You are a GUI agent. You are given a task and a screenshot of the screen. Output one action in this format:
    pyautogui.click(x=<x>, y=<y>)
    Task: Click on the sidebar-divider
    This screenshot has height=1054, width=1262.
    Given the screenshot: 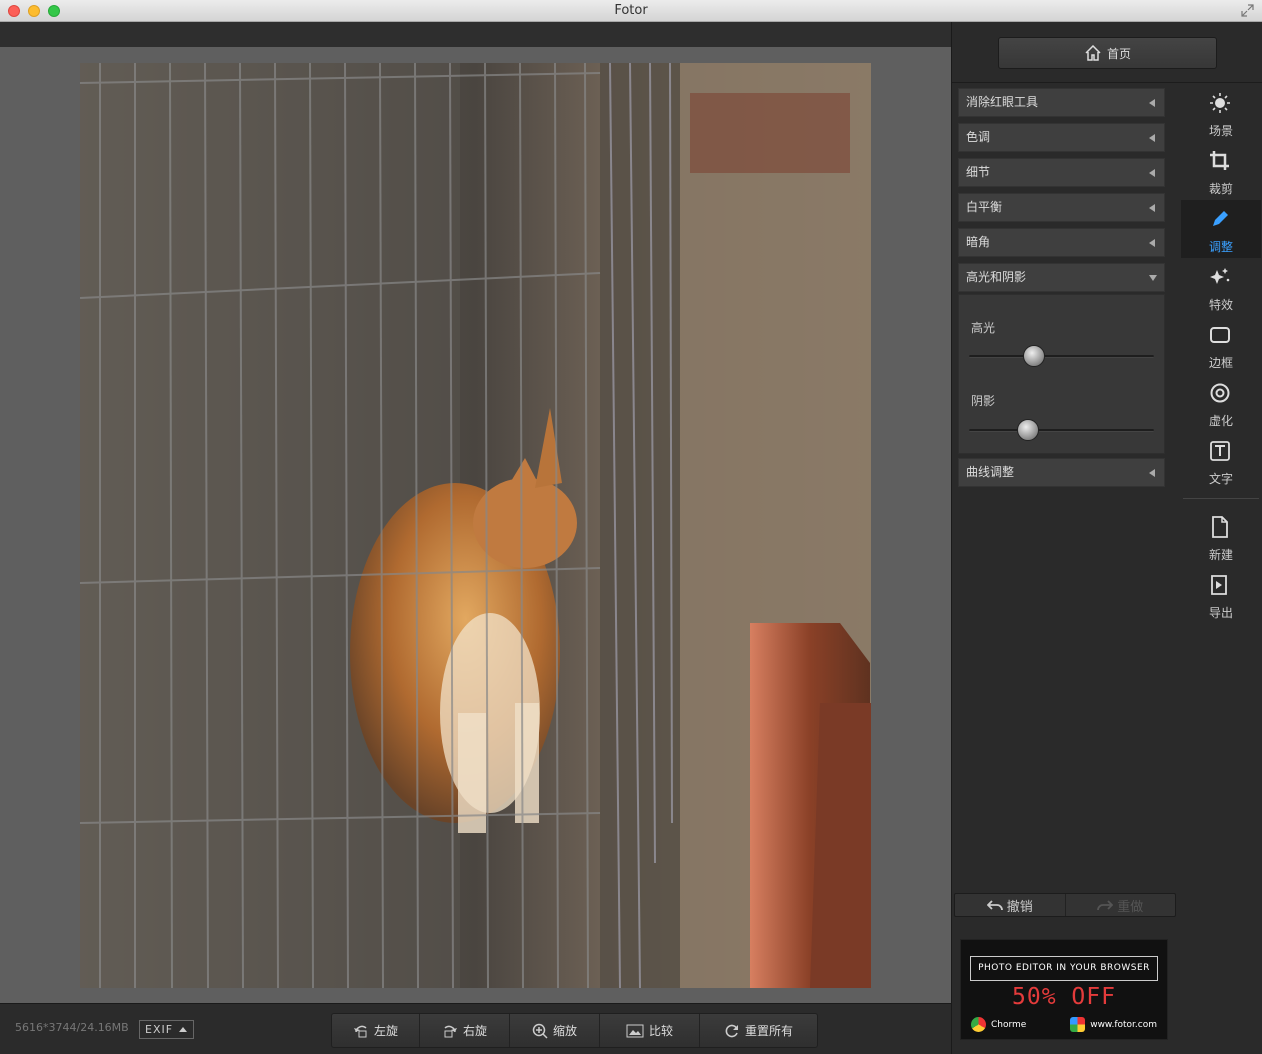 What is the action you would take?
    pyautogui.click(x=1221, y=498)
    